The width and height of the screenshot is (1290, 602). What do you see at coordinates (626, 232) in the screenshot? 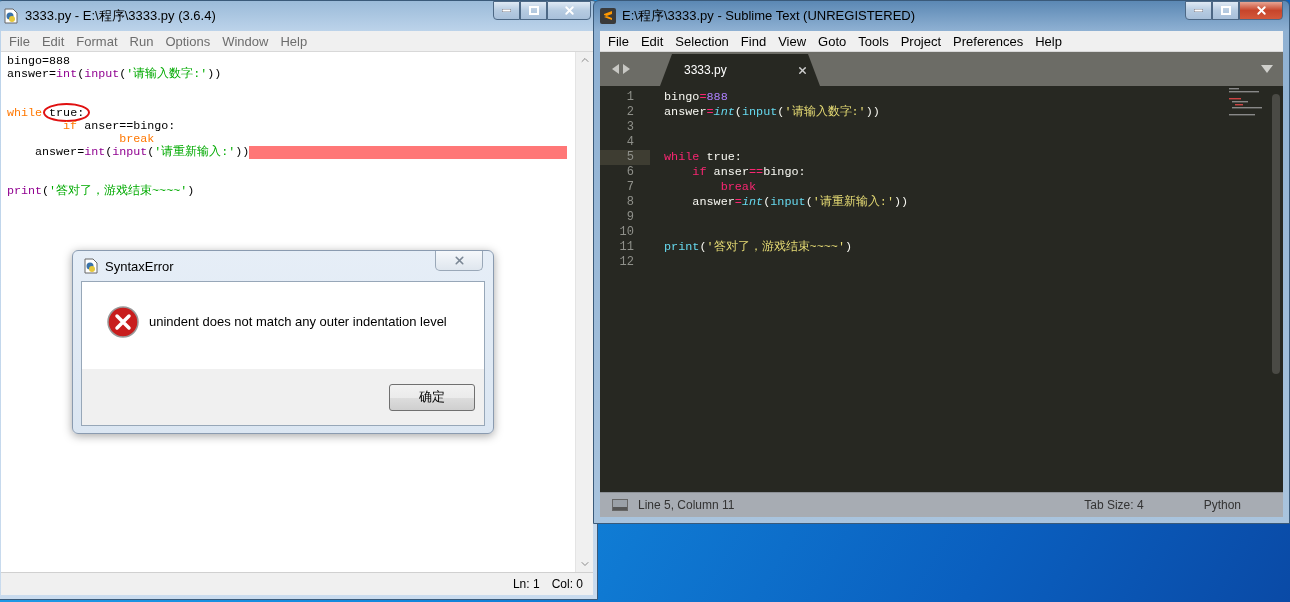
I see `line-number: 10` at bounding box center [626, 232].